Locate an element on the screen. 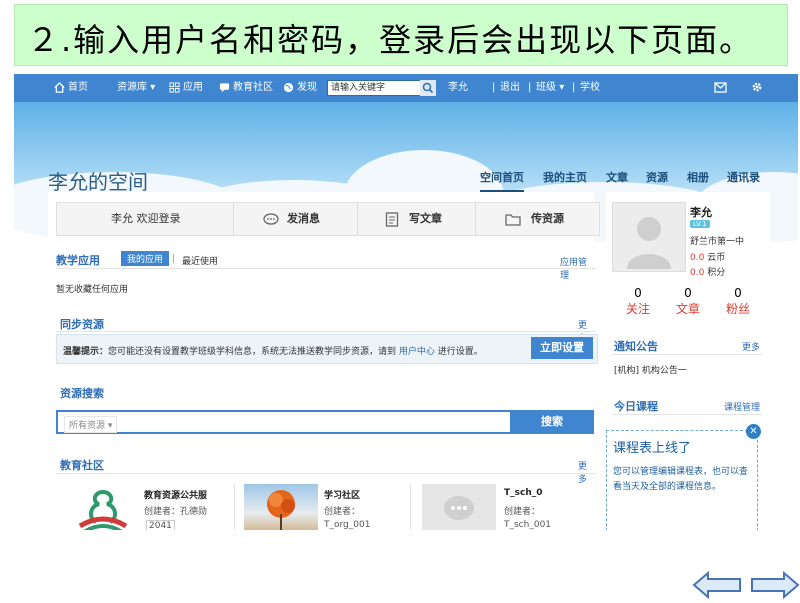 This screenshot has width=800, height=603. nav-logout-label: 退出 is located at coordinates (510, 87).